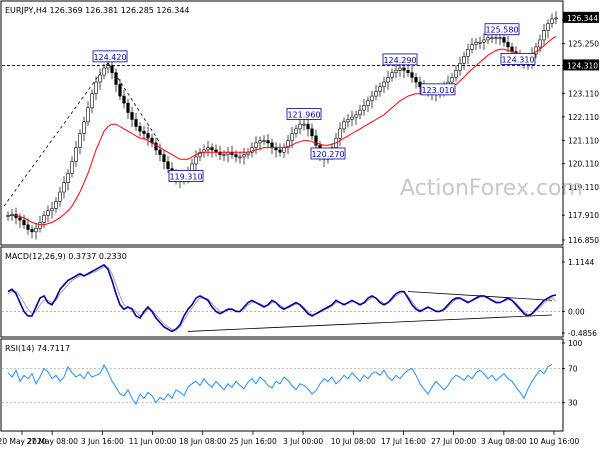 The width and height of the screenshot is (600, 450). I want to click on annotation-label: 119.310, so click(185, 176).